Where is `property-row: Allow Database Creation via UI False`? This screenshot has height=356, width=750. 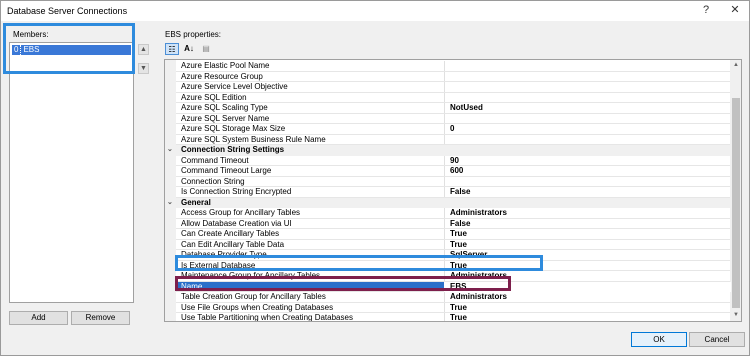
property-row: Allow Database Creation via UI False is located at coordinates (453, 223).